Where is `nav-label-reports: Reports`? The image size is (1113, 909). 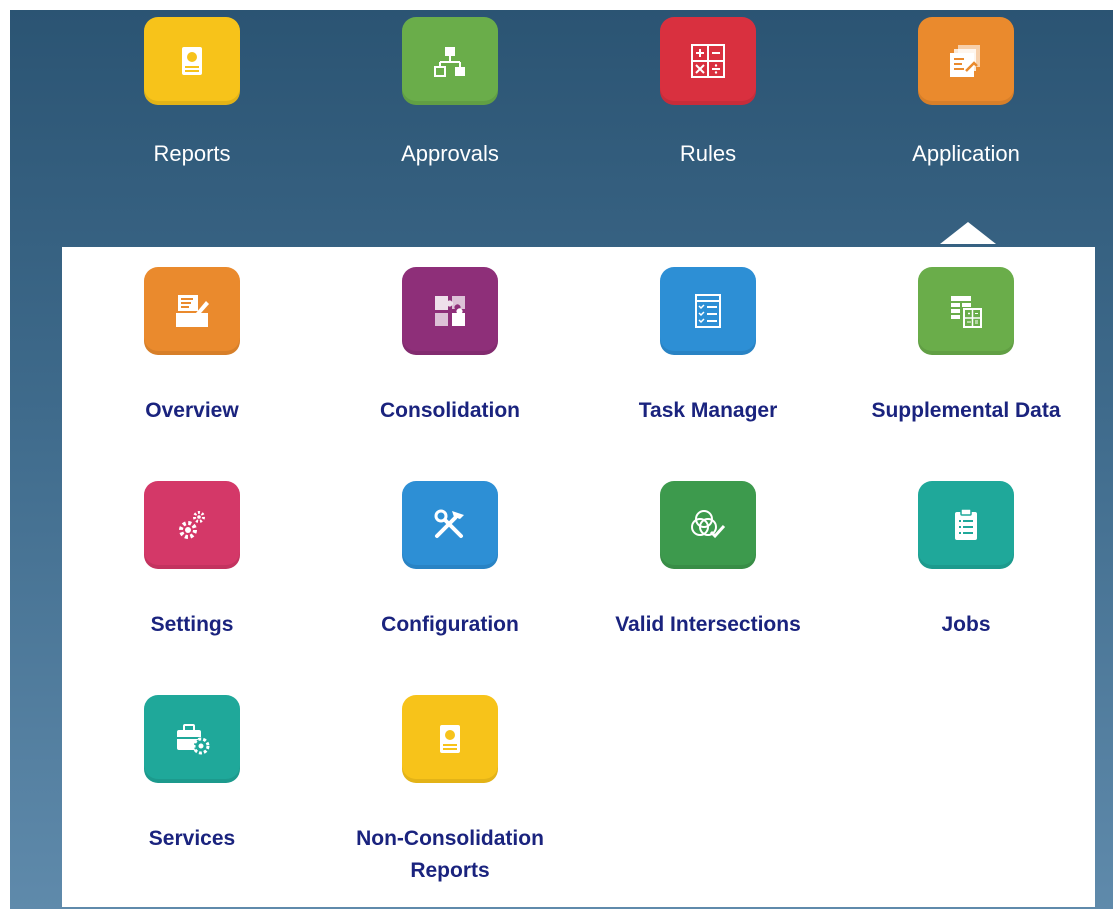 nav-label-reports: Reports is located at coordinates (192, 153).